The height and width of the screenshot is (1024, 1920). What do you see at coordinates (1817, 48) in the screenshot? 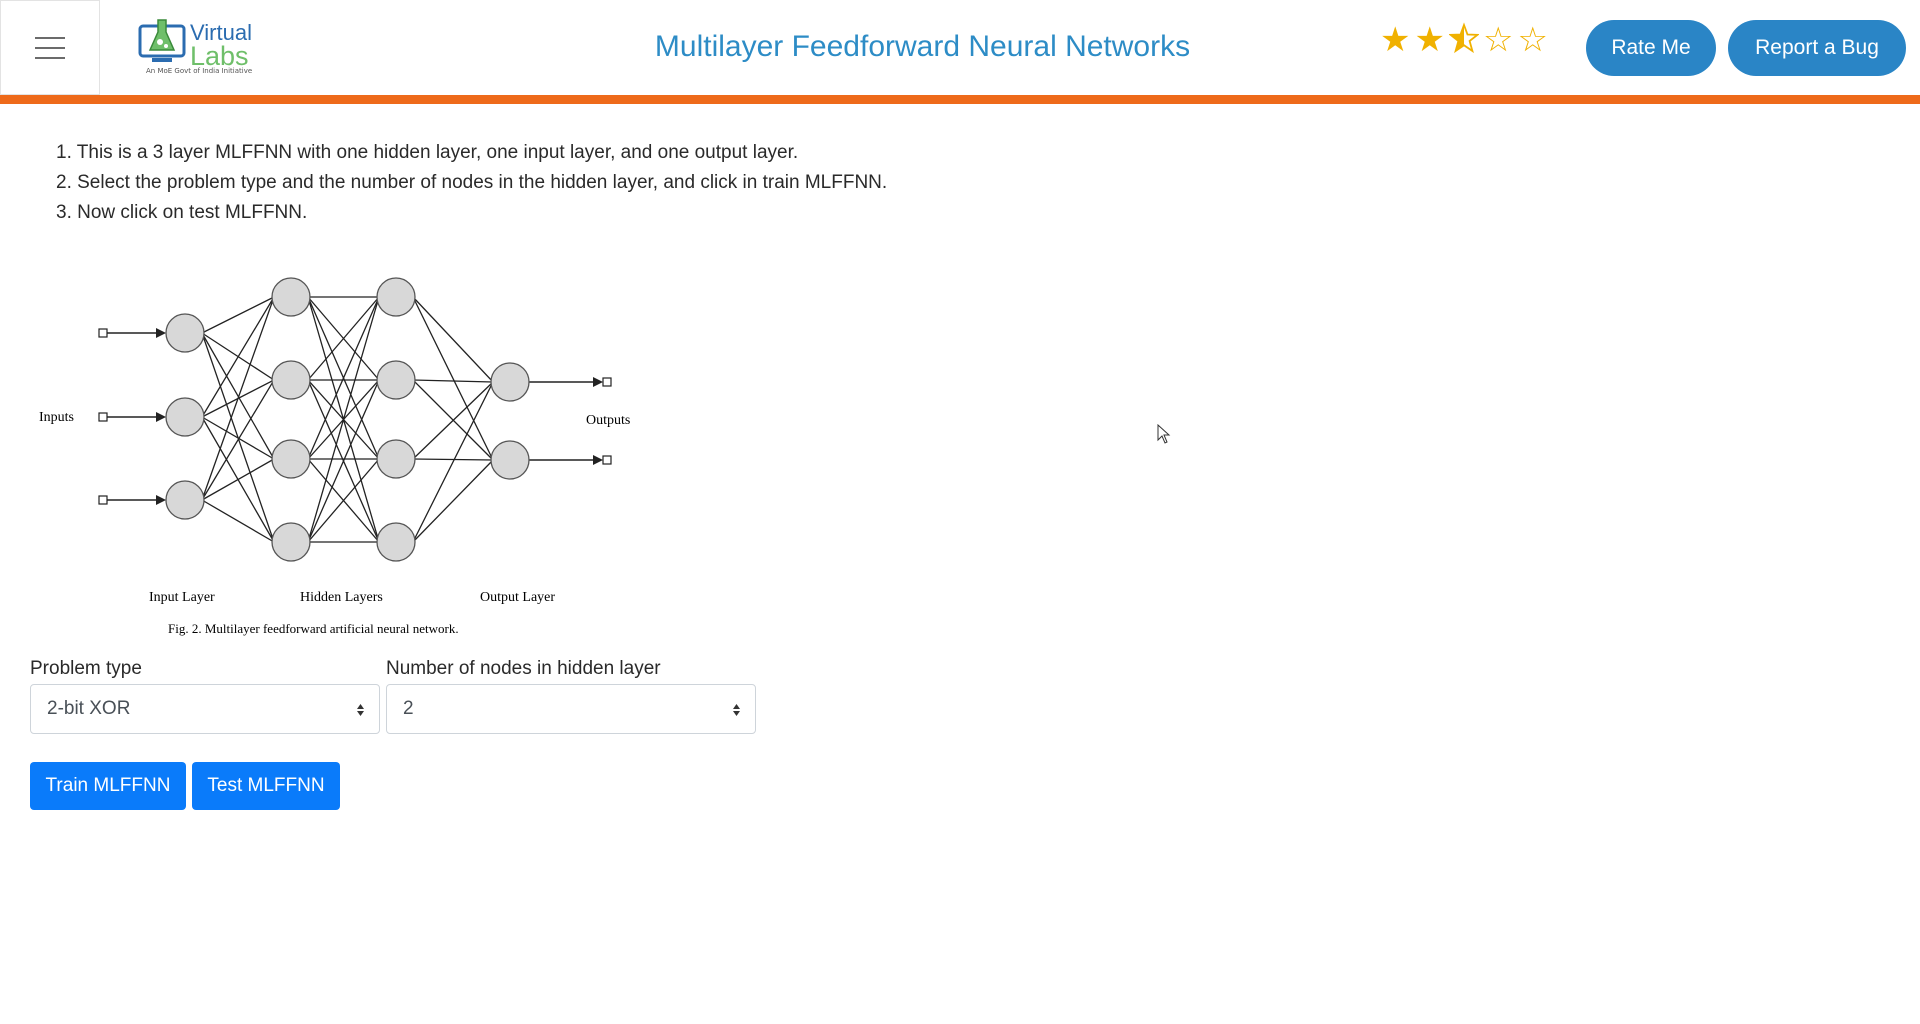
I see `report-bug-button: Report a Bug` at bounding box center [1817, 48].